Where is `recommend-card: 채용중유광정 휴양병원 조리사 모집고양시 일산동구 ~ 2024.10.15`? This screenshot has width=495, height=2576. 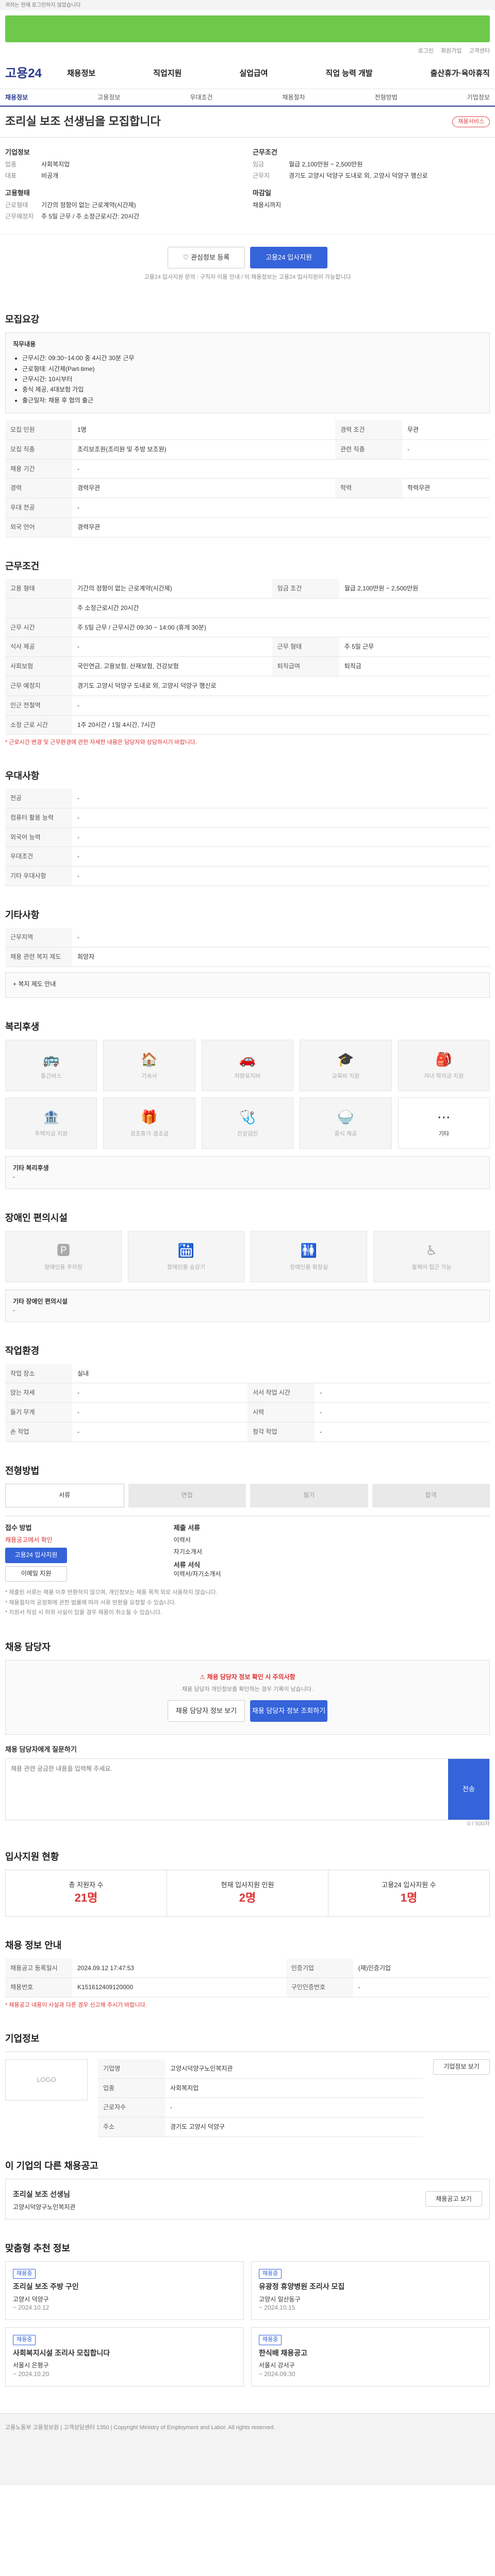
recommend-card: 채용중유광정 휴양병원 조리사 모집고양시 일산동구 ~ 2024.10.15 is located at coordinates (371, 2290).